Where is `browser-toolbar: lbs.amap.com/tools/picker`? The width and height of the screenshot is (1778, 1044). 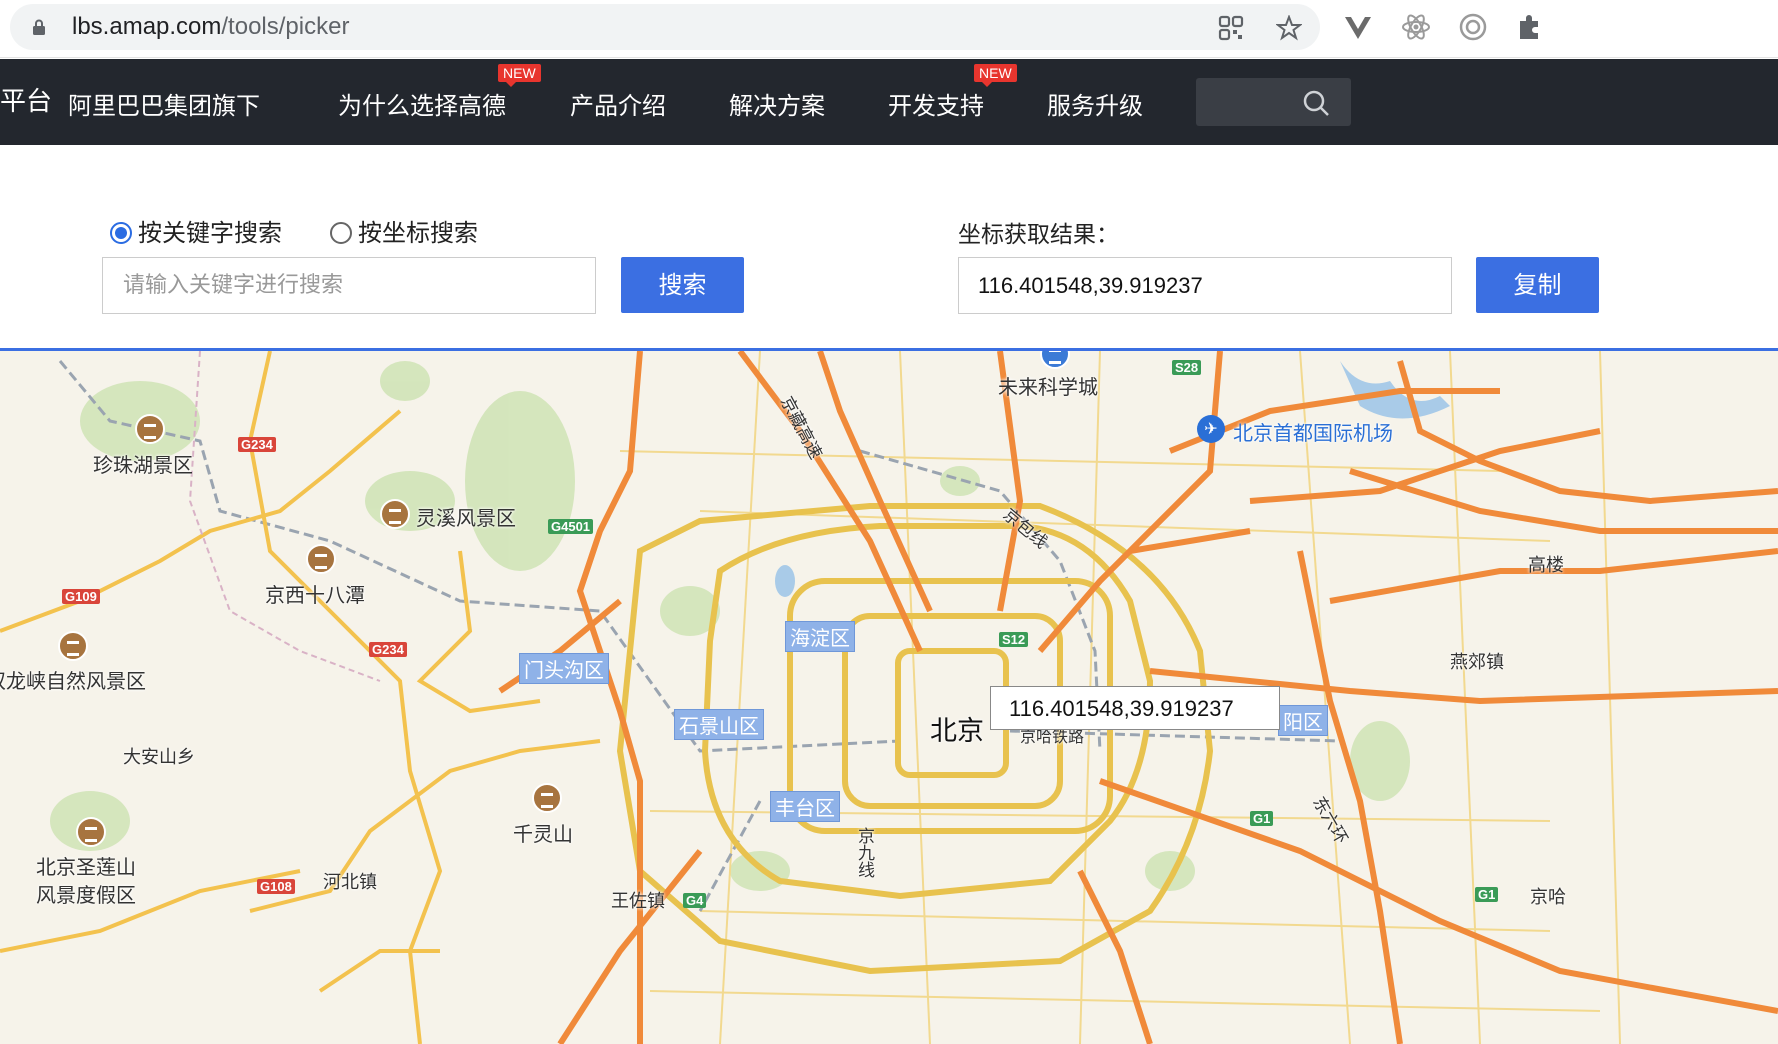
browser-toolbar: lbs.amap.com/tools/picker is located at coordinates (889, 29).